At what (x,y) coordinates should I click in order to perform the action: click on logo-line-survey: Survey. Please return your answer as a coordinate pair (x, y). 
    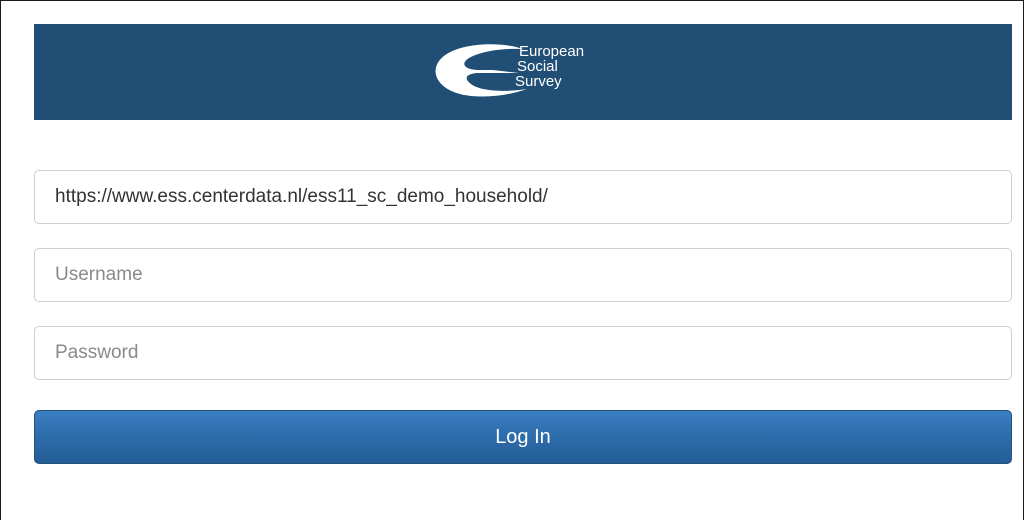
    Looking at the image, I should click on (538, 81).